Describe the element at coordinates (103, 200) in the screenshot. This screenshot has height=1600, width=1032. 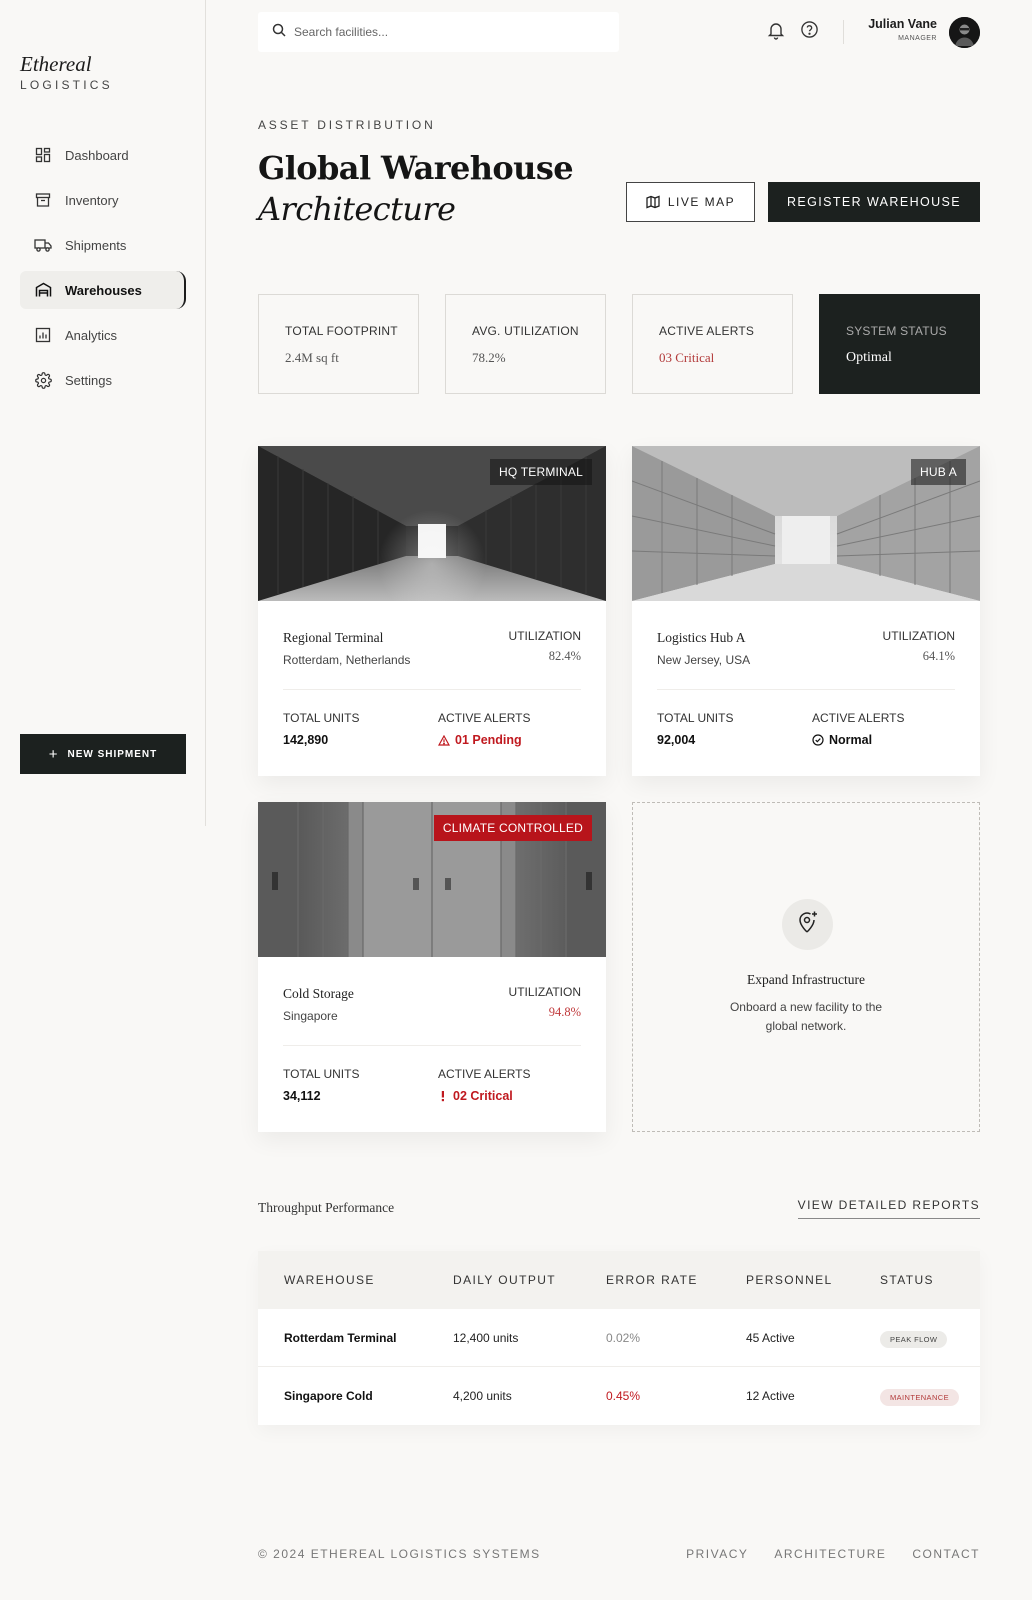
I see `sidebar-item-inventory: Inventory` at that location.